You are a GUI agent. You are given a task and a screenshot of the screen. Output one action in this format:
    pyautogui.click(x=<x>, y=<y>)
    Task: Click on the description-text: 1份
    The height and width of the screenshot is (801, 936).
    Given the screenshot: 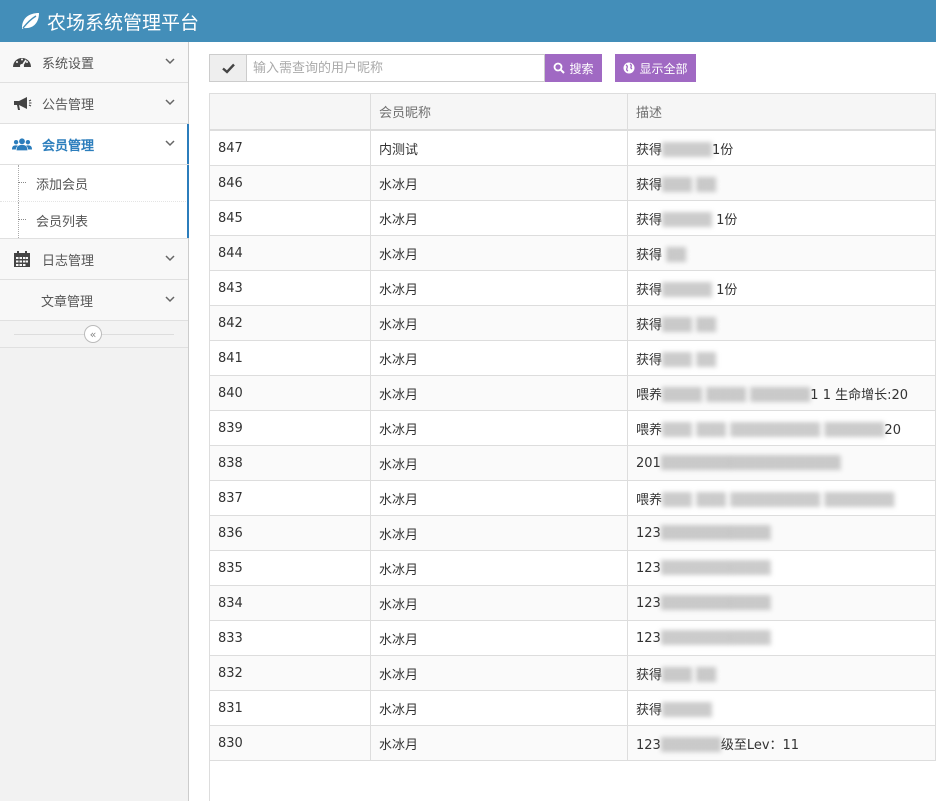 What is the action you would take?
    pyautogui.click(x=723, y=150)
    